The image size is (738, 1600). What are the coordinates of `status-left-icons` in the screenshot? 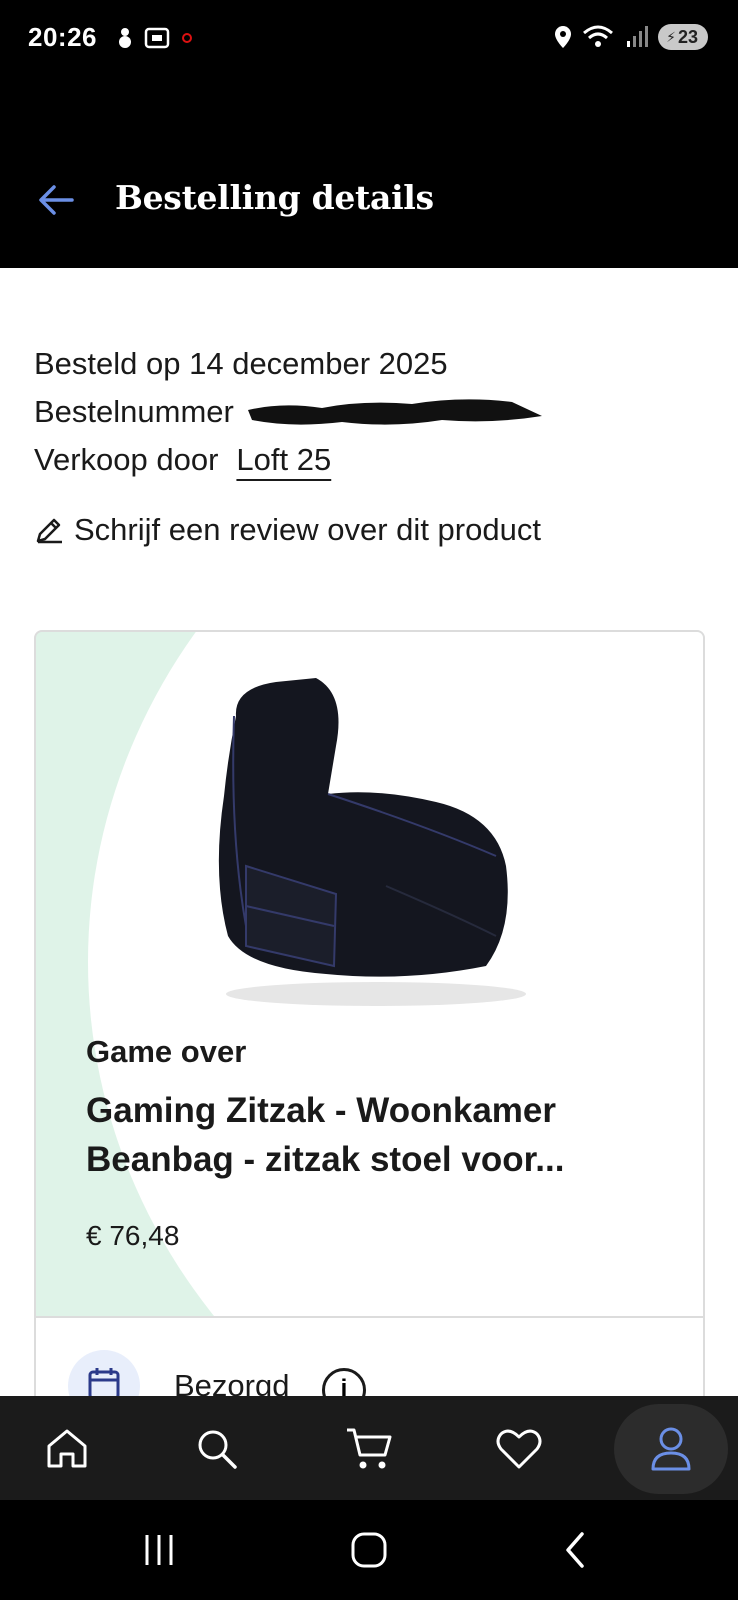 It's located at (155, 38).